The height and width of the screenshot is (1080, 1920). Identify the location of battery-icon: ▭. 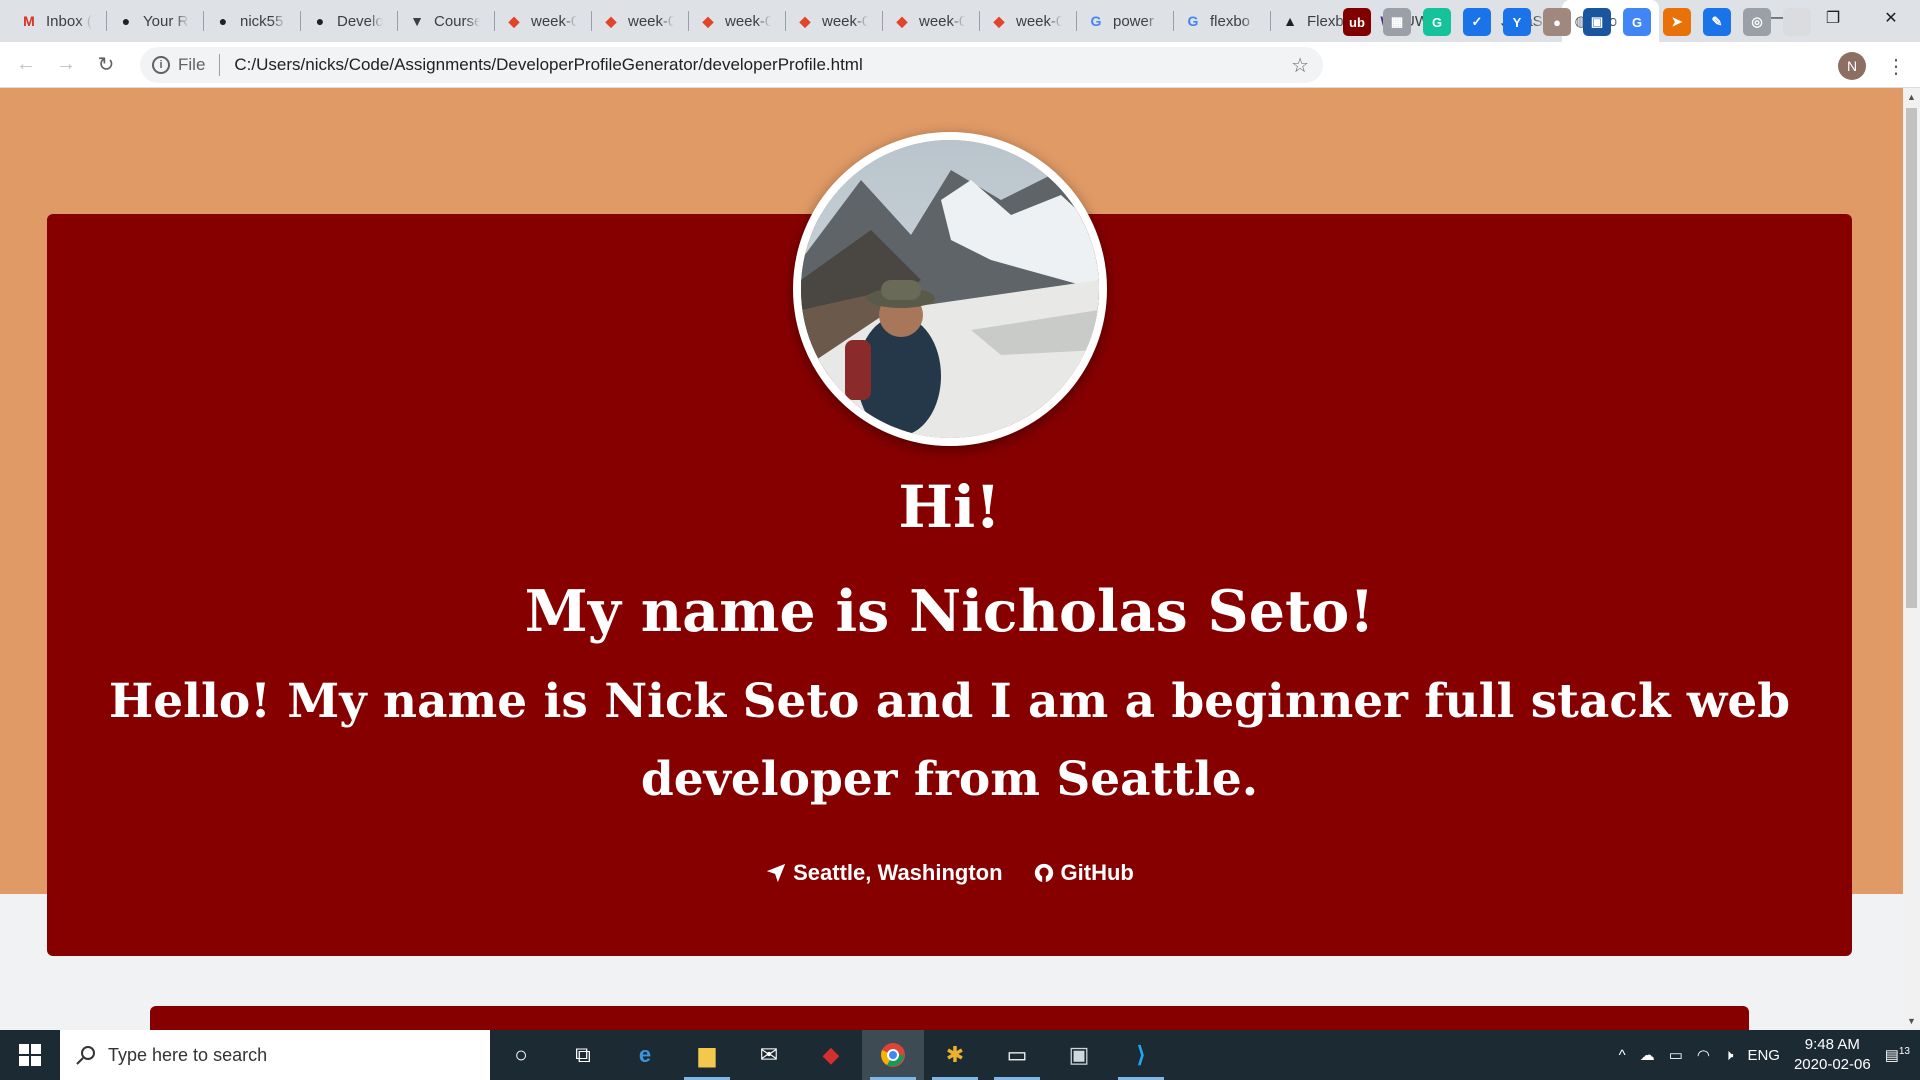
(1676, 1055).